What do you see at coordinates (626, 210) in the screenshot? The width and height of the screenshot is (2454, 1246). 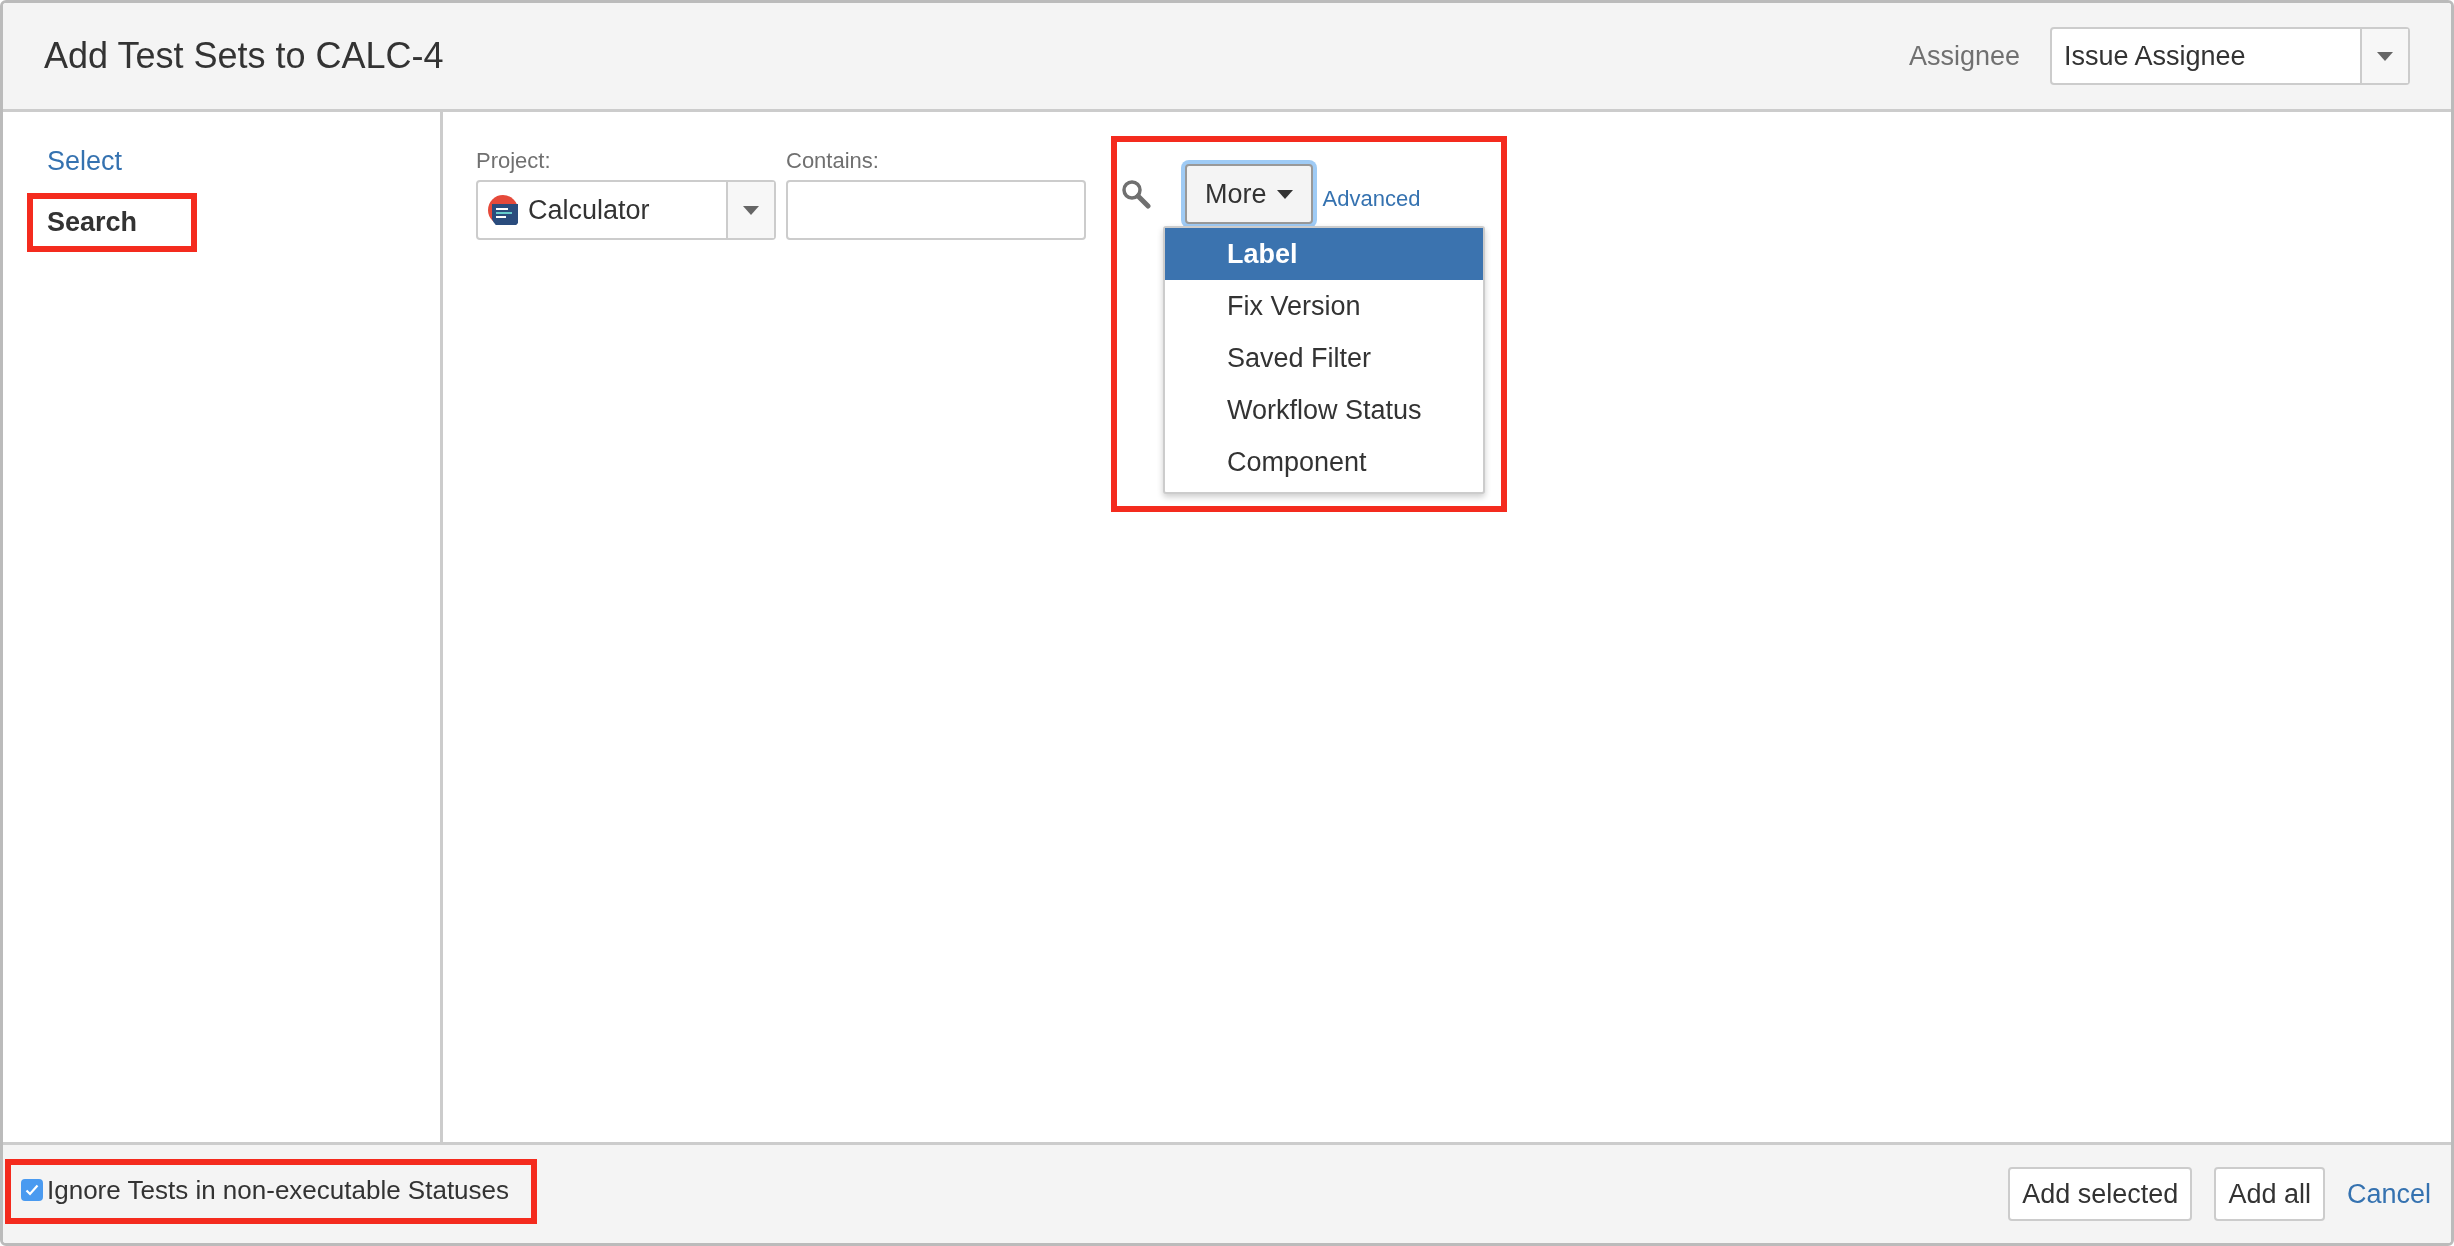 I see `project-select: Calculator` at bounding box center [626, 210].